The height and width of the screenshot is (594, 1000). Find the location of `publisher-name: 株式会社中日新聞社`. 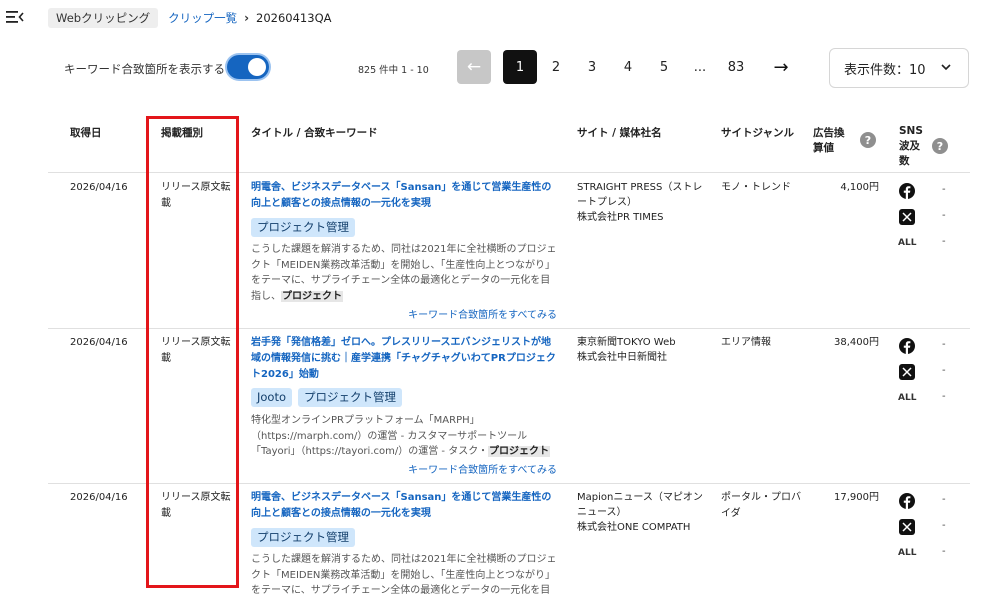

publisher-name: 株式会社中日新聞社 is located at coordinates (622, 357).